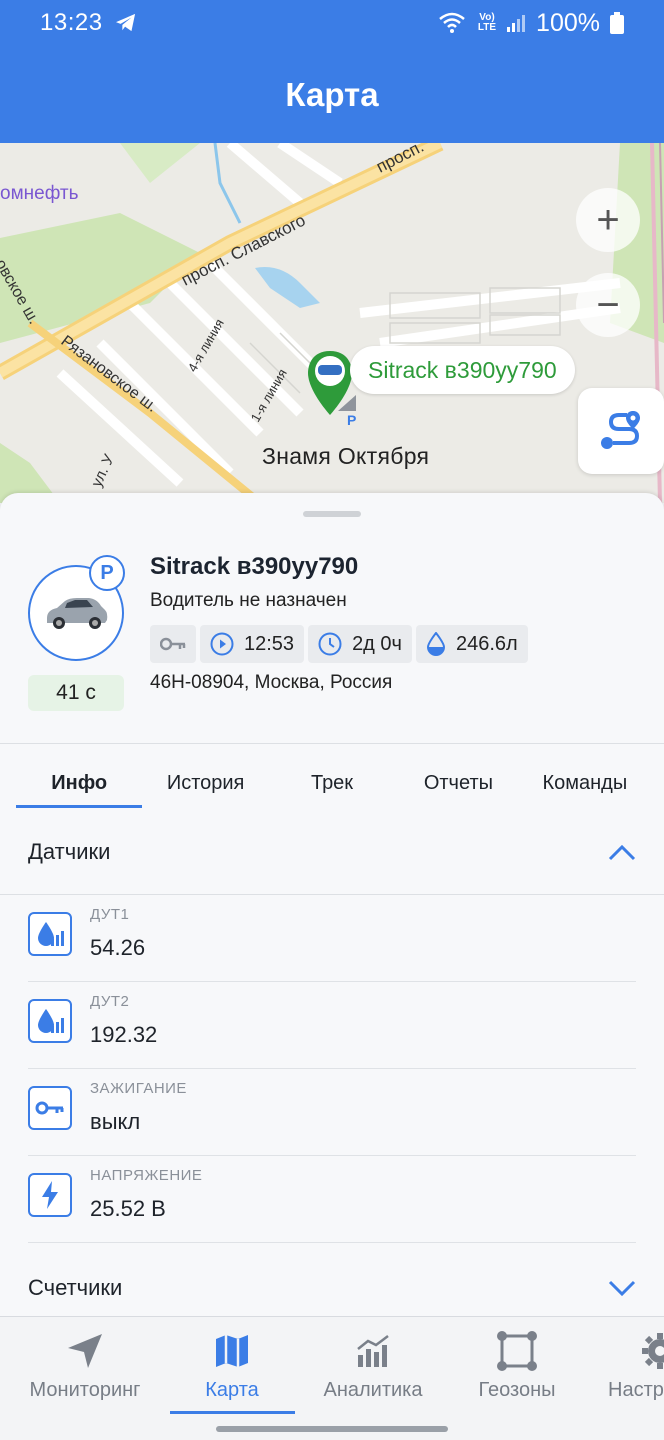  Describe the element at coordinates (332, 1026) in the screenshot. I see `sensor-row: ДУТ2 192.32` at that location.